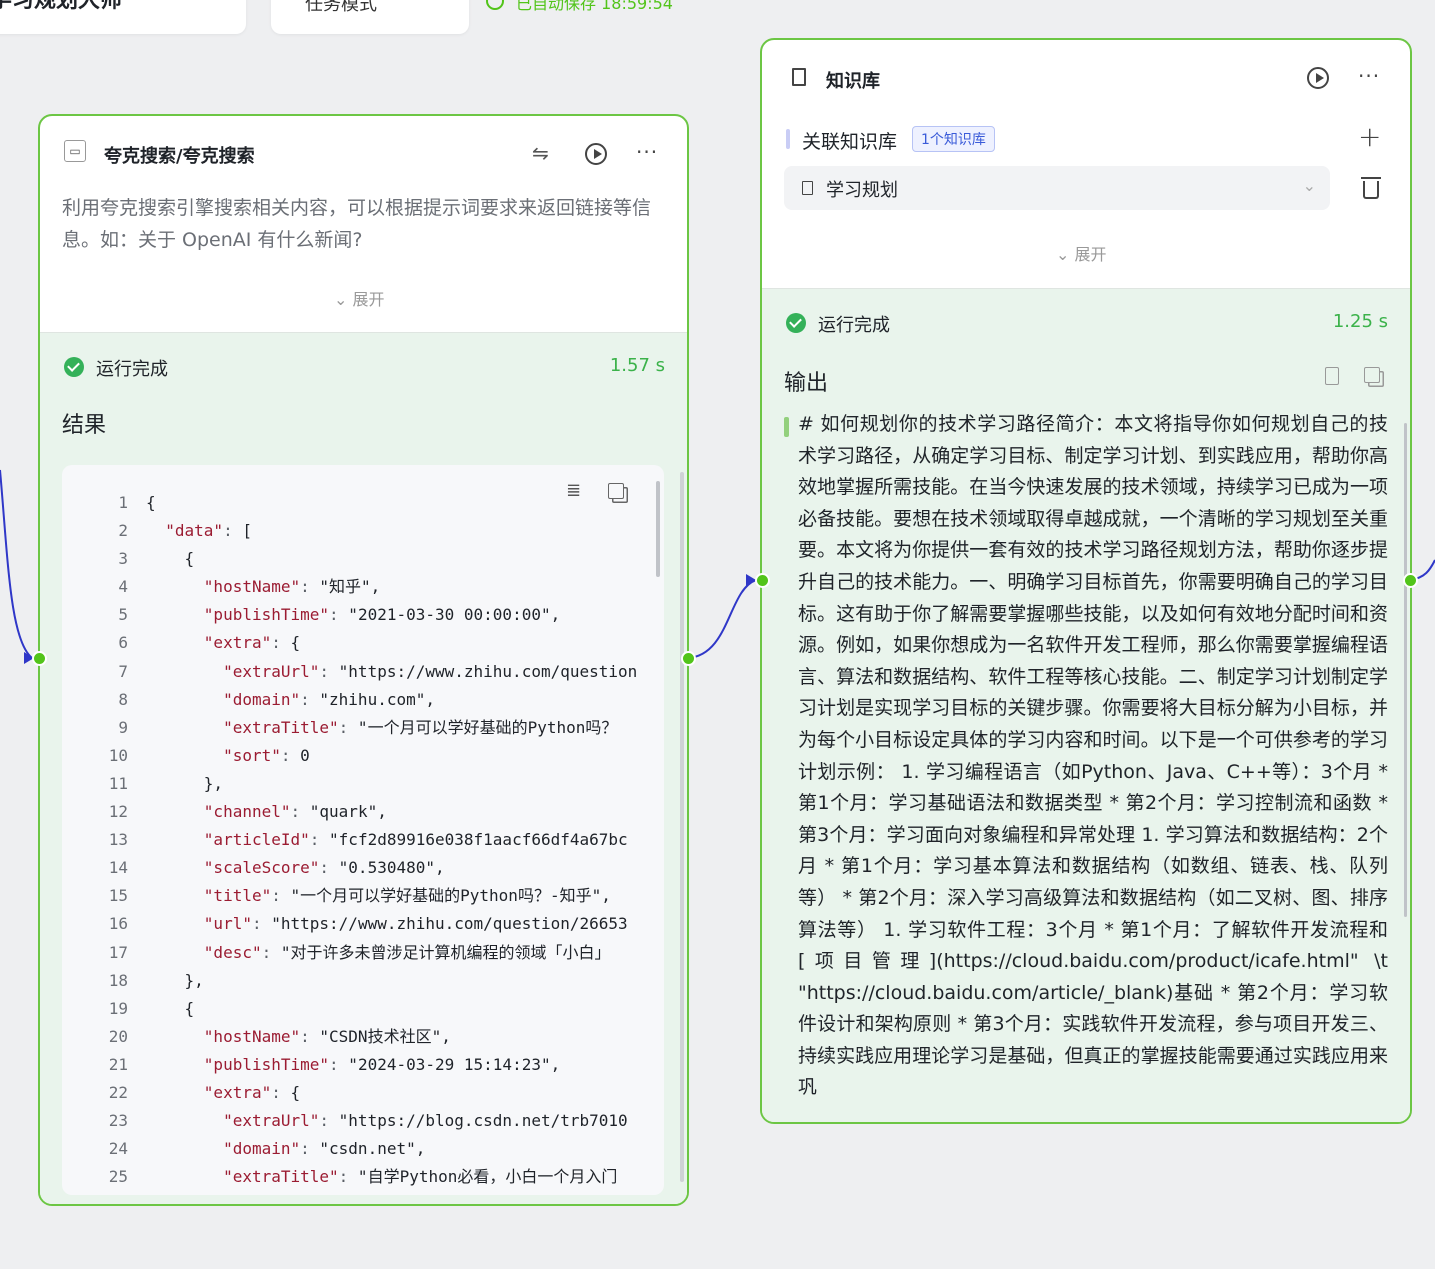 This screenshot has width=1435, height=1269. I want to click on code-line: 12 "channel": "quark",, so click(349, 812).